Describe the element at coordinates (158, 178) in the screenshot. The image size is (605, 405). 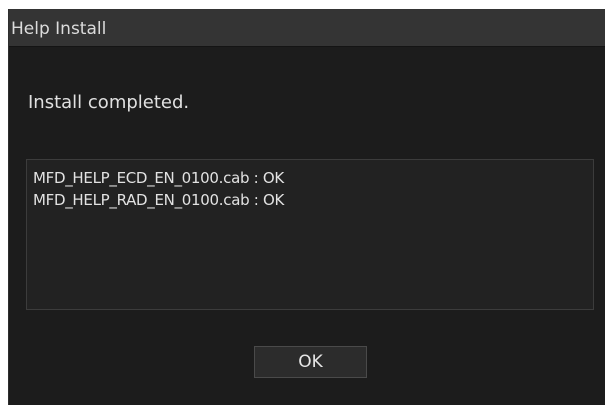
I see `list-item: MFD_HELP_ECD_EN_0100.cab : OK` at that location.